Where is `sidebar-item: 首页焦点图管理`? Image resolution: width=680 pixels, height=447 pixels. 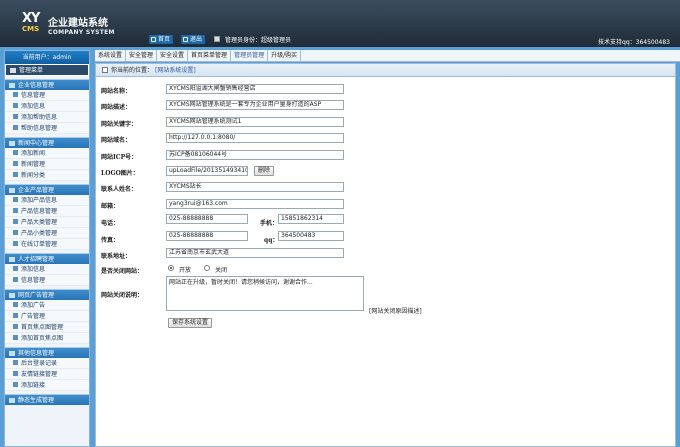 sidebar-item: 首页焦点图管理 is located at coordinates (47, 327).